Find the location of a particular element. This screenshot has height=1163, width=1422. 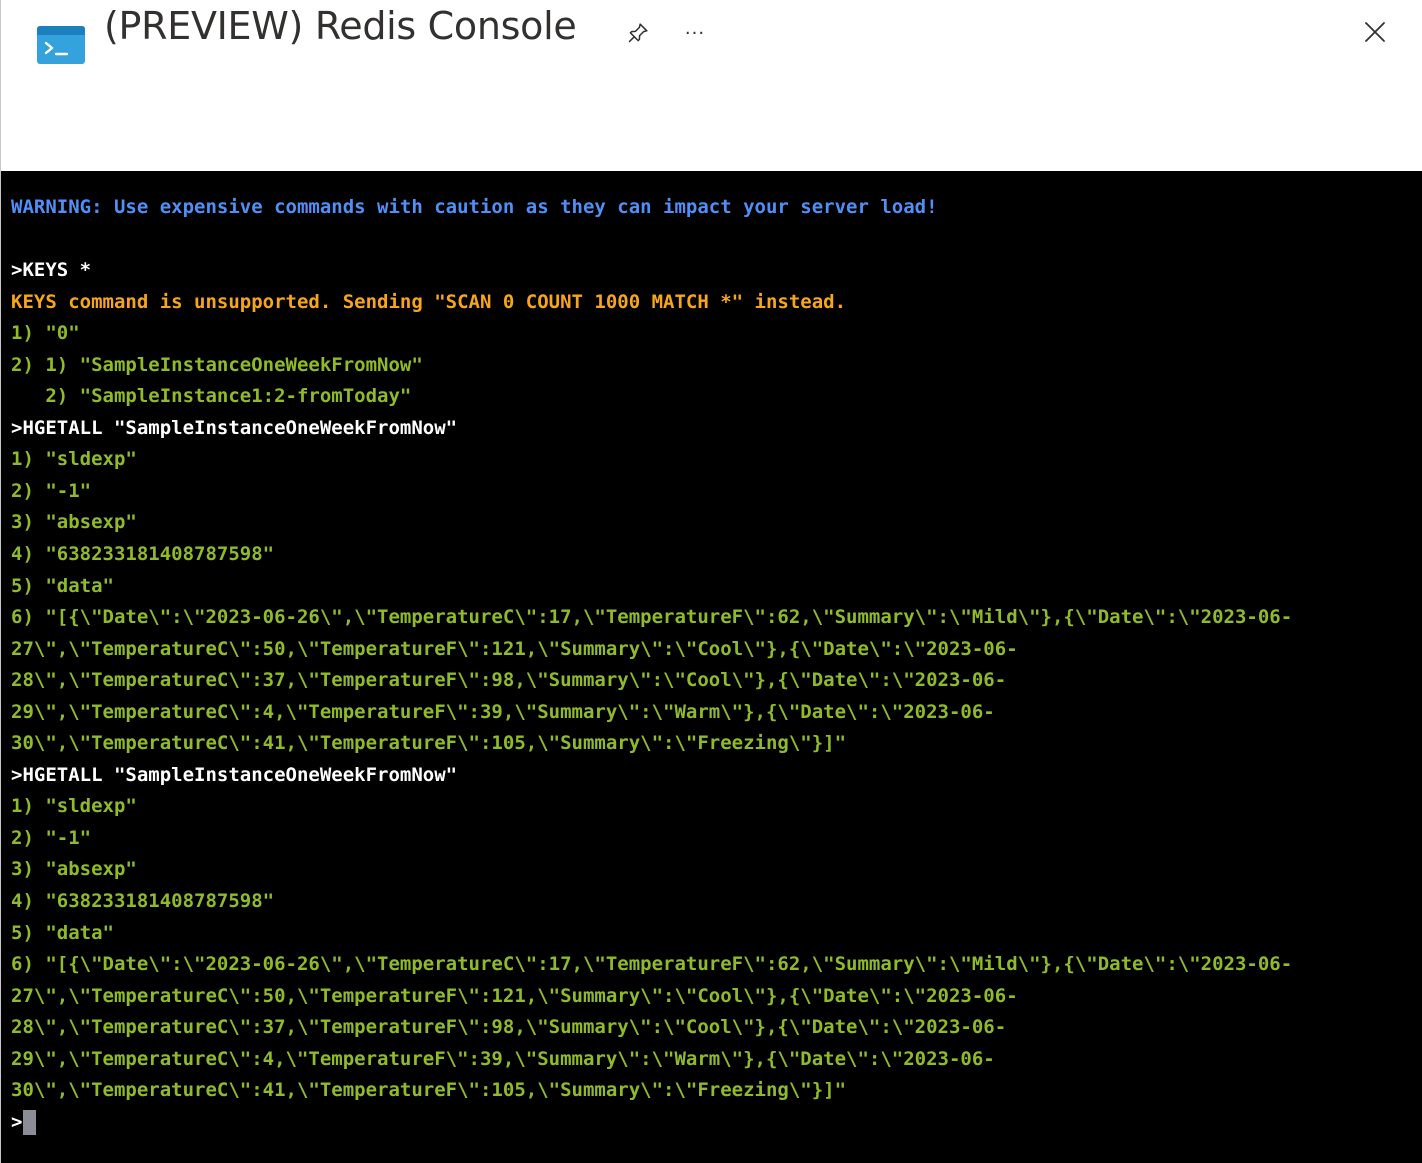

more-options-button: ··· is located at coordinates (695, 33).